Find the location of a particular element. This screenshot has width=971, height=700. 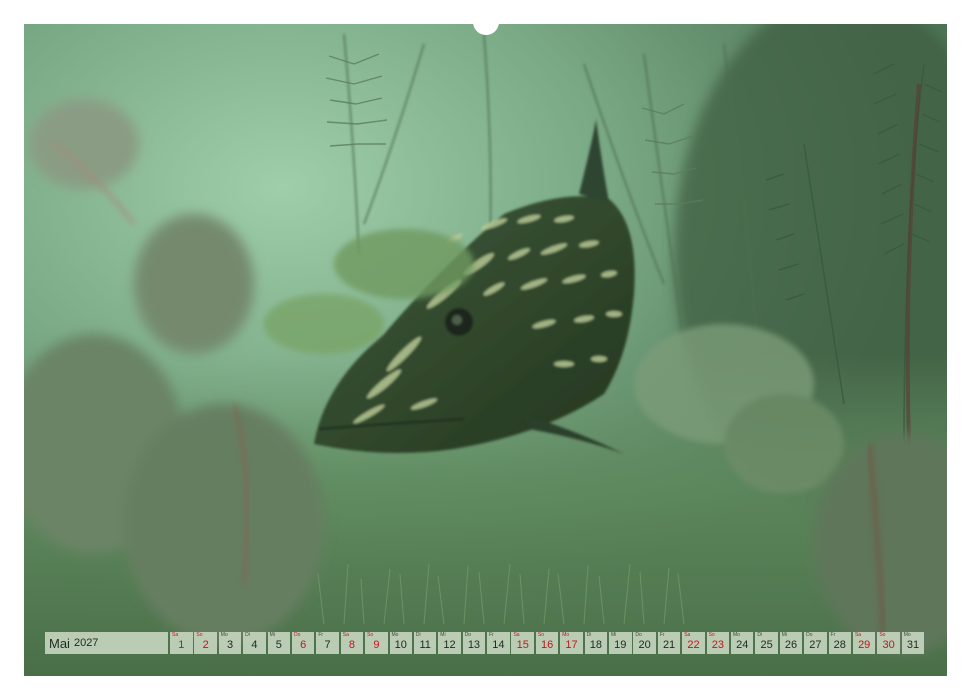

day-number: 14 is located at coordinates (498, 645).